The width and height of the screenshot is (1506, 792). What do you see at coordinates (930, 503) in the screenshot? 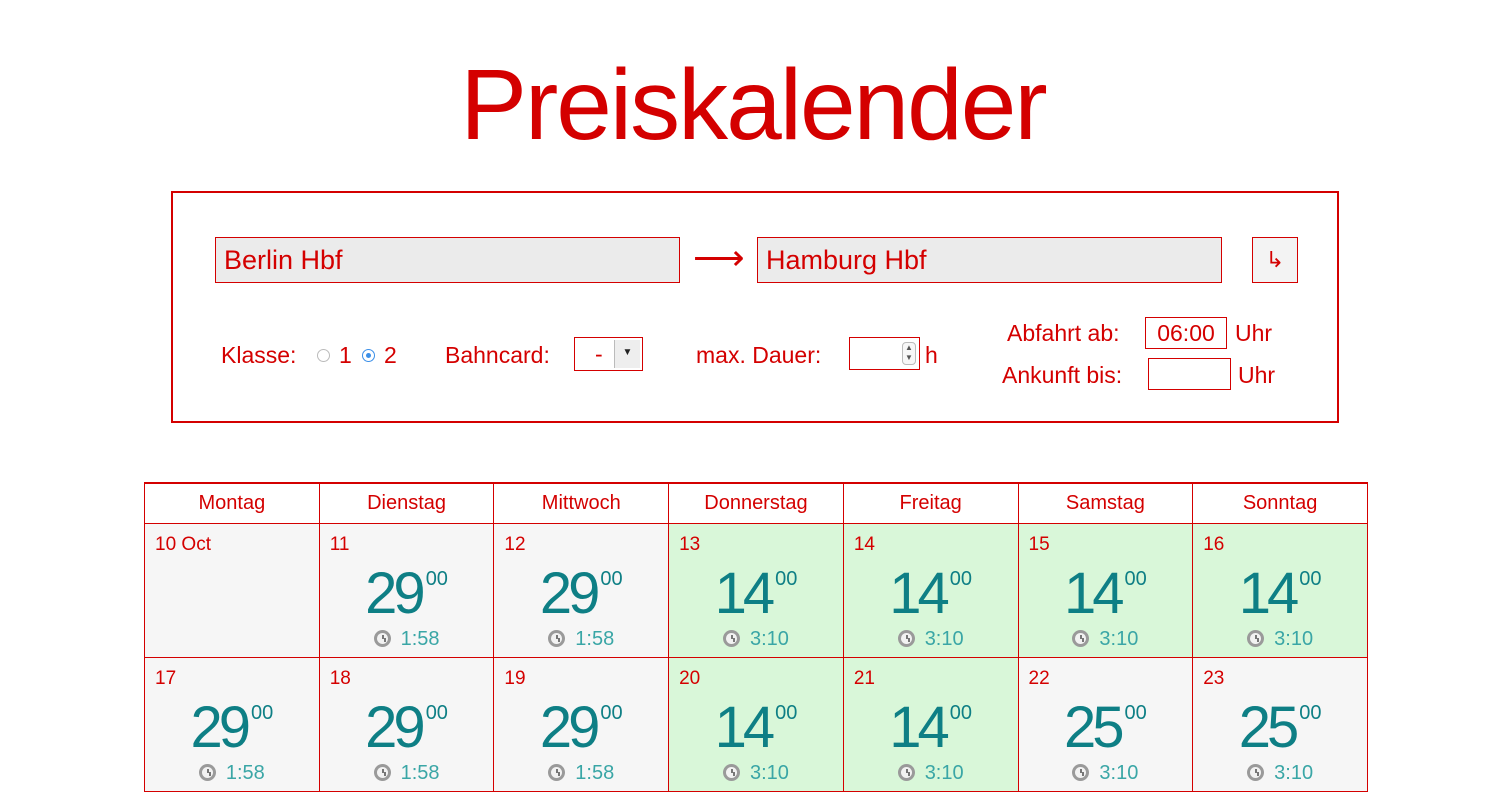
I see `weekday-header: Freitag` at bounding box center [930, 503].